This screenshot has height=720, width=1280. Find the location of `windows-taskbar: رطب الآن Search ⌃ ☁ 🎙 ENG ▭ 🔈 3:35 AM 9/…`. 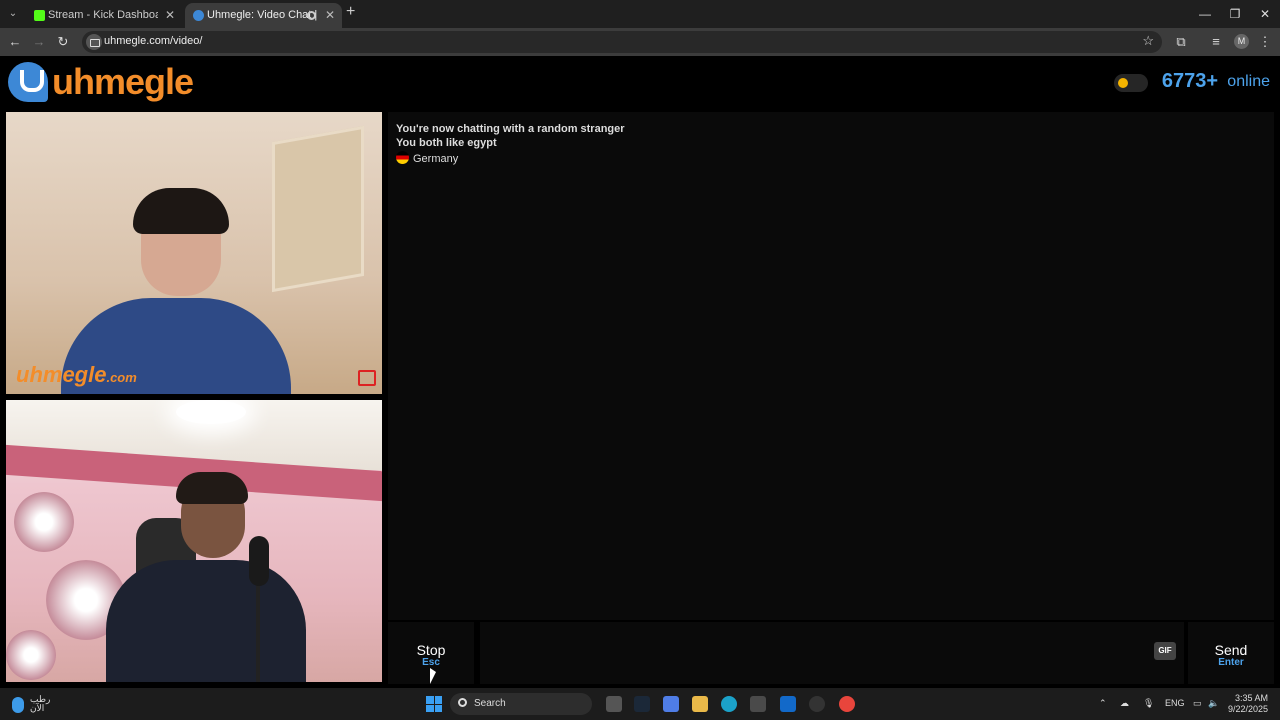

windows-taskbar: رطب الآن Search ⌃ ☁ 🎙 ENG ▭ 🔈 3:35 AM 9/… is located at coordinates (640, 704).